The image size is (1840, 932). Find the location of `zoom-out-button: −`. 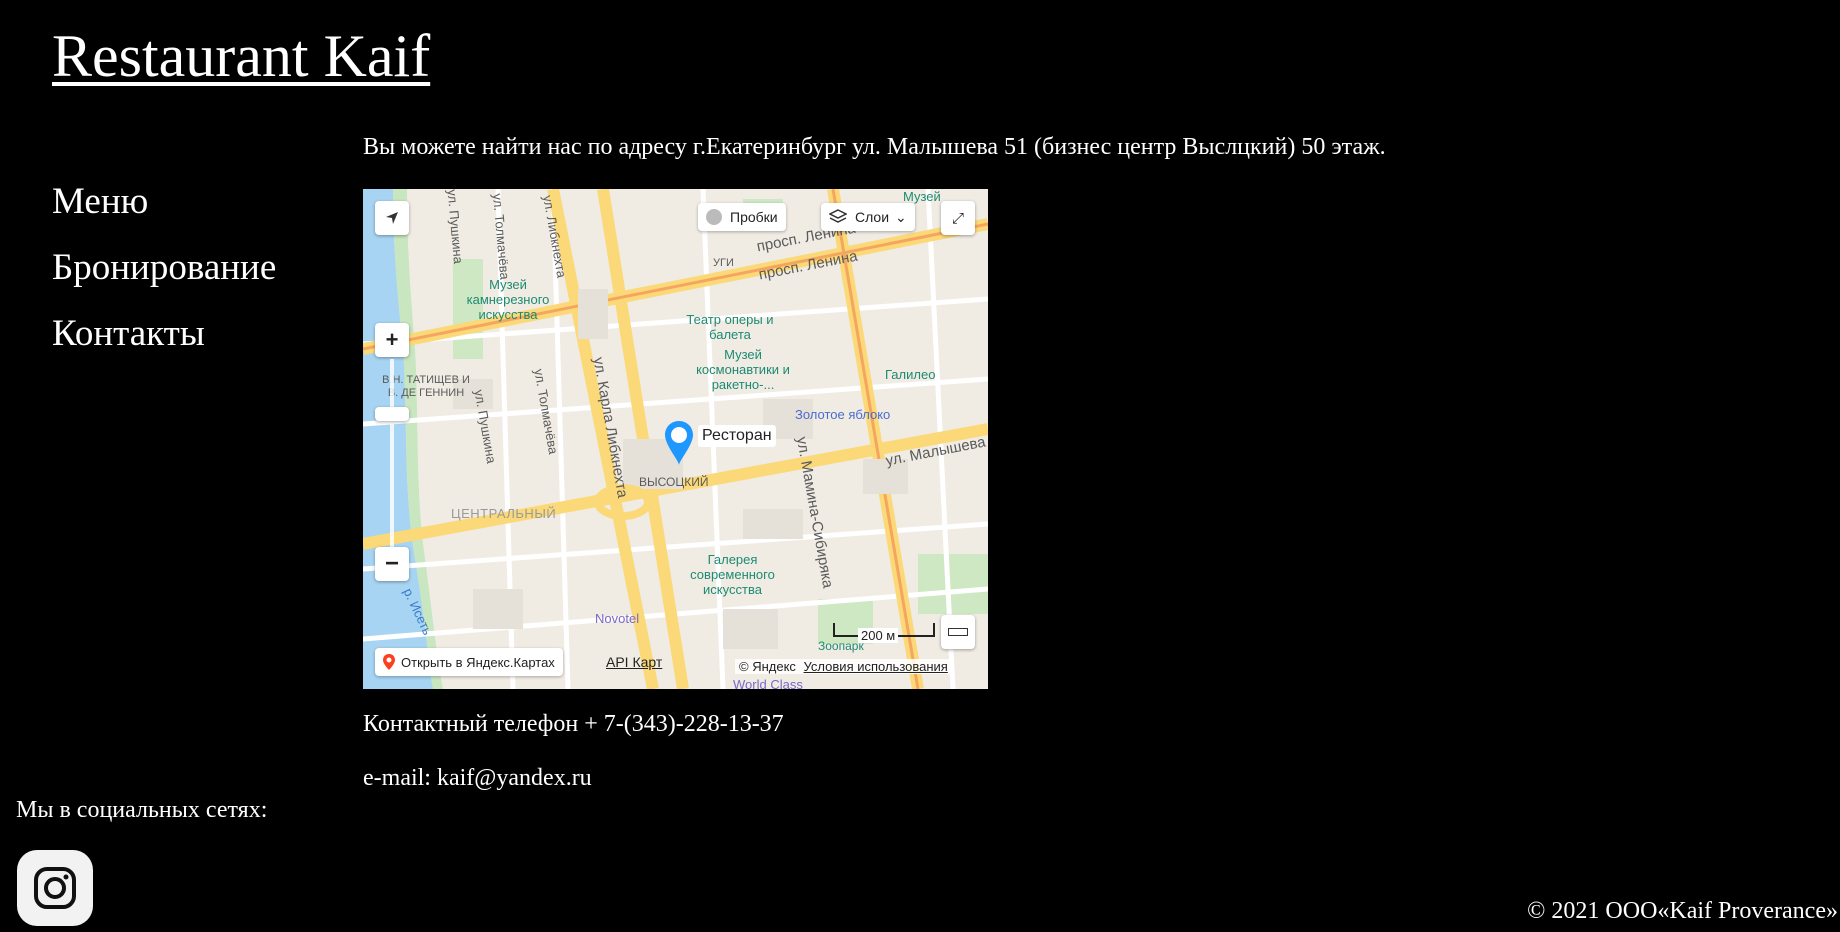

zoom-out-button: − is located at coordinates (392, 564).